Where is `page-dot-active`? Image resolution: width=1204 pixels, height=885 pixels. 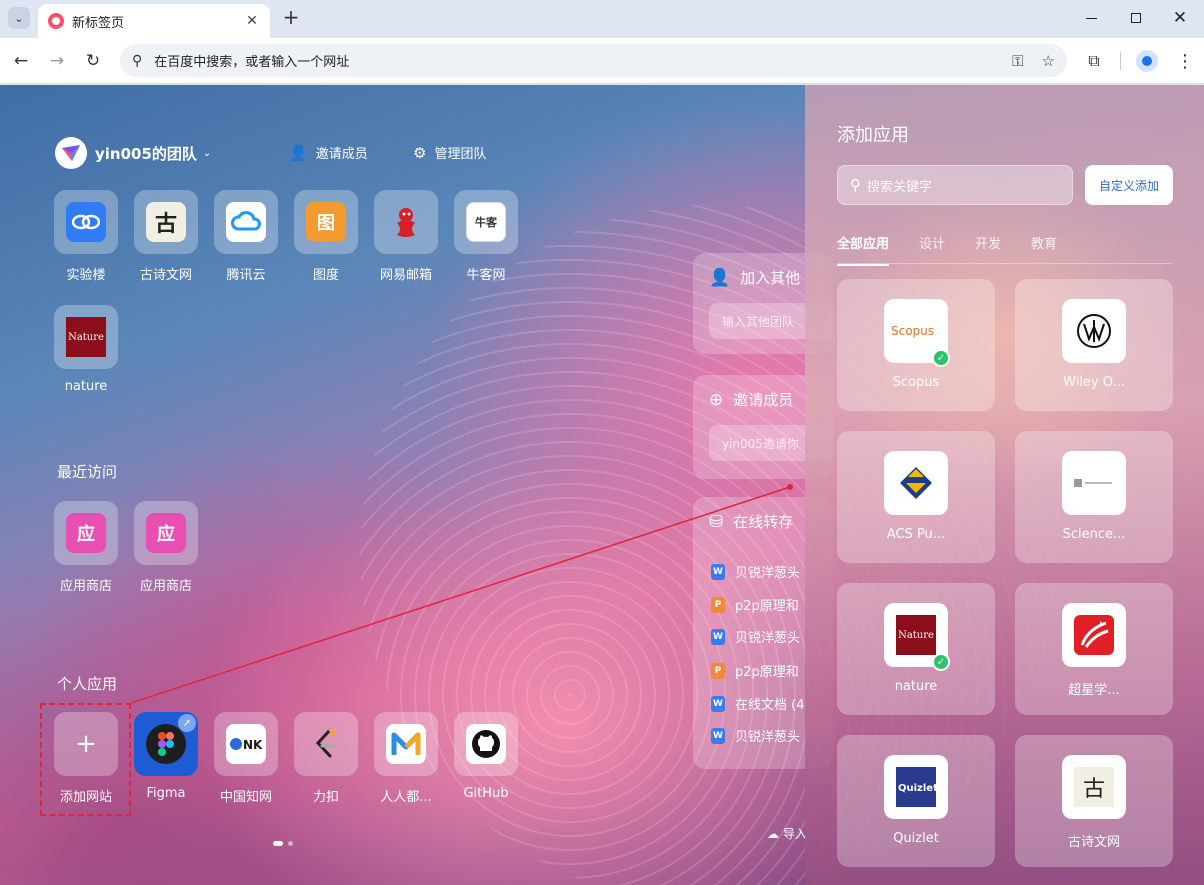
page-dot-active is located at coordinates (278, 843).